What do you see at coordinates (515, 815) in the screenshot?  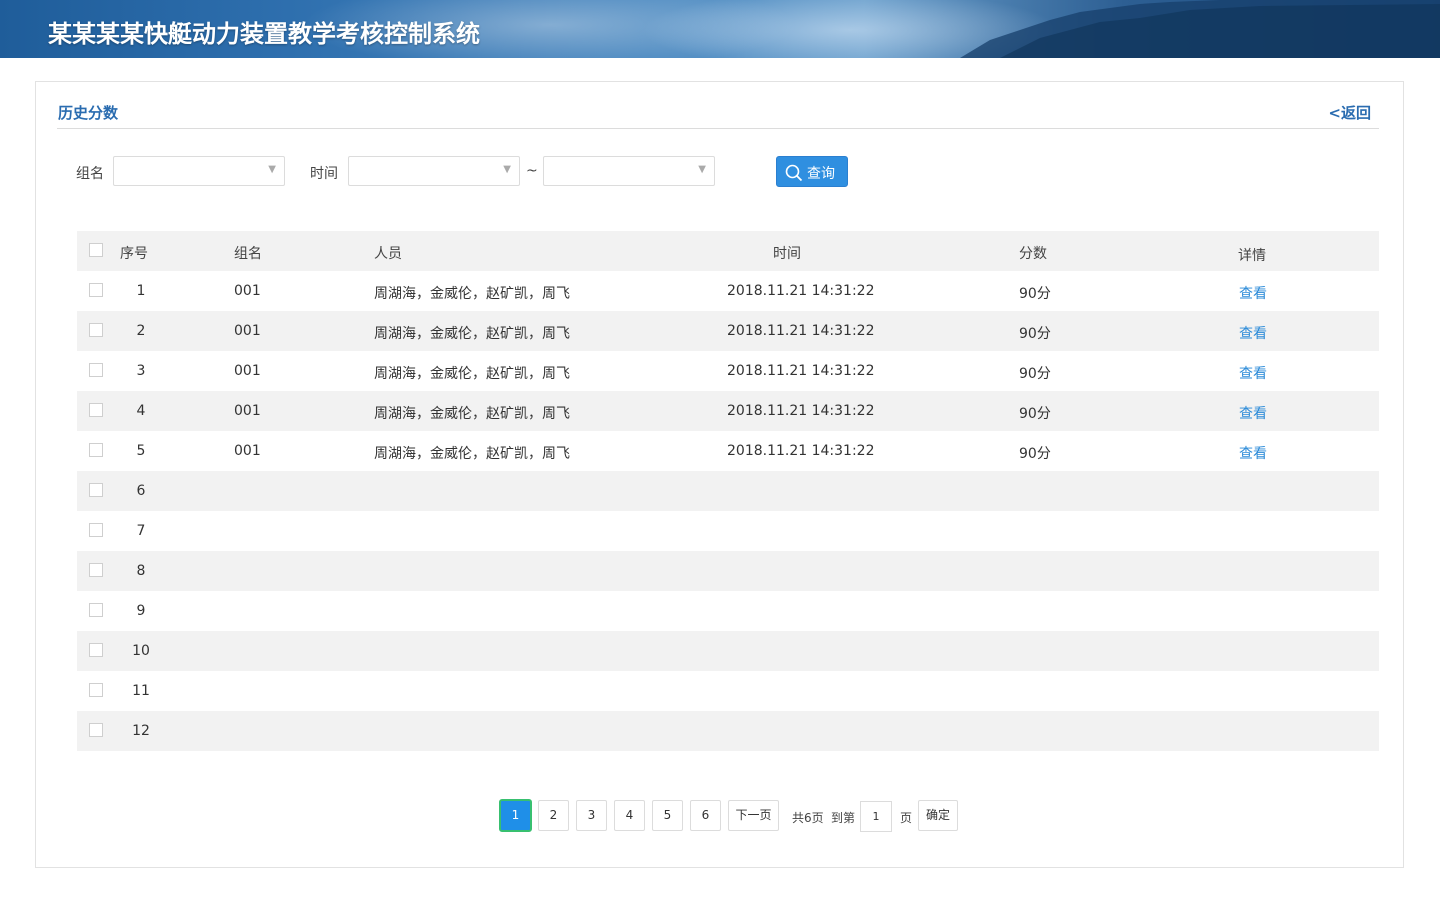 I see `page-button-1: 1` at bounding box center [515, 815].